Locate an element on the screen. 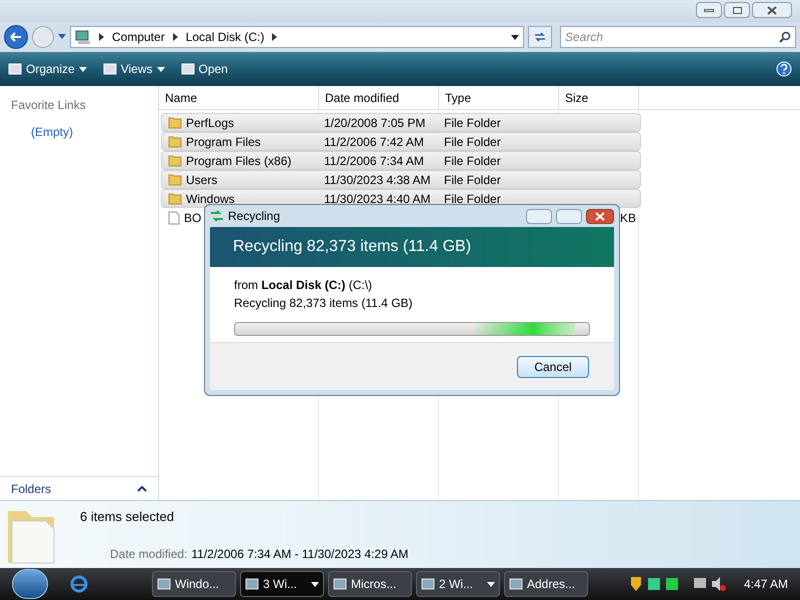 The image size is (800, 600). date-cell: 1/20/2008 7:05 PM is located at coordinates (375, 123).